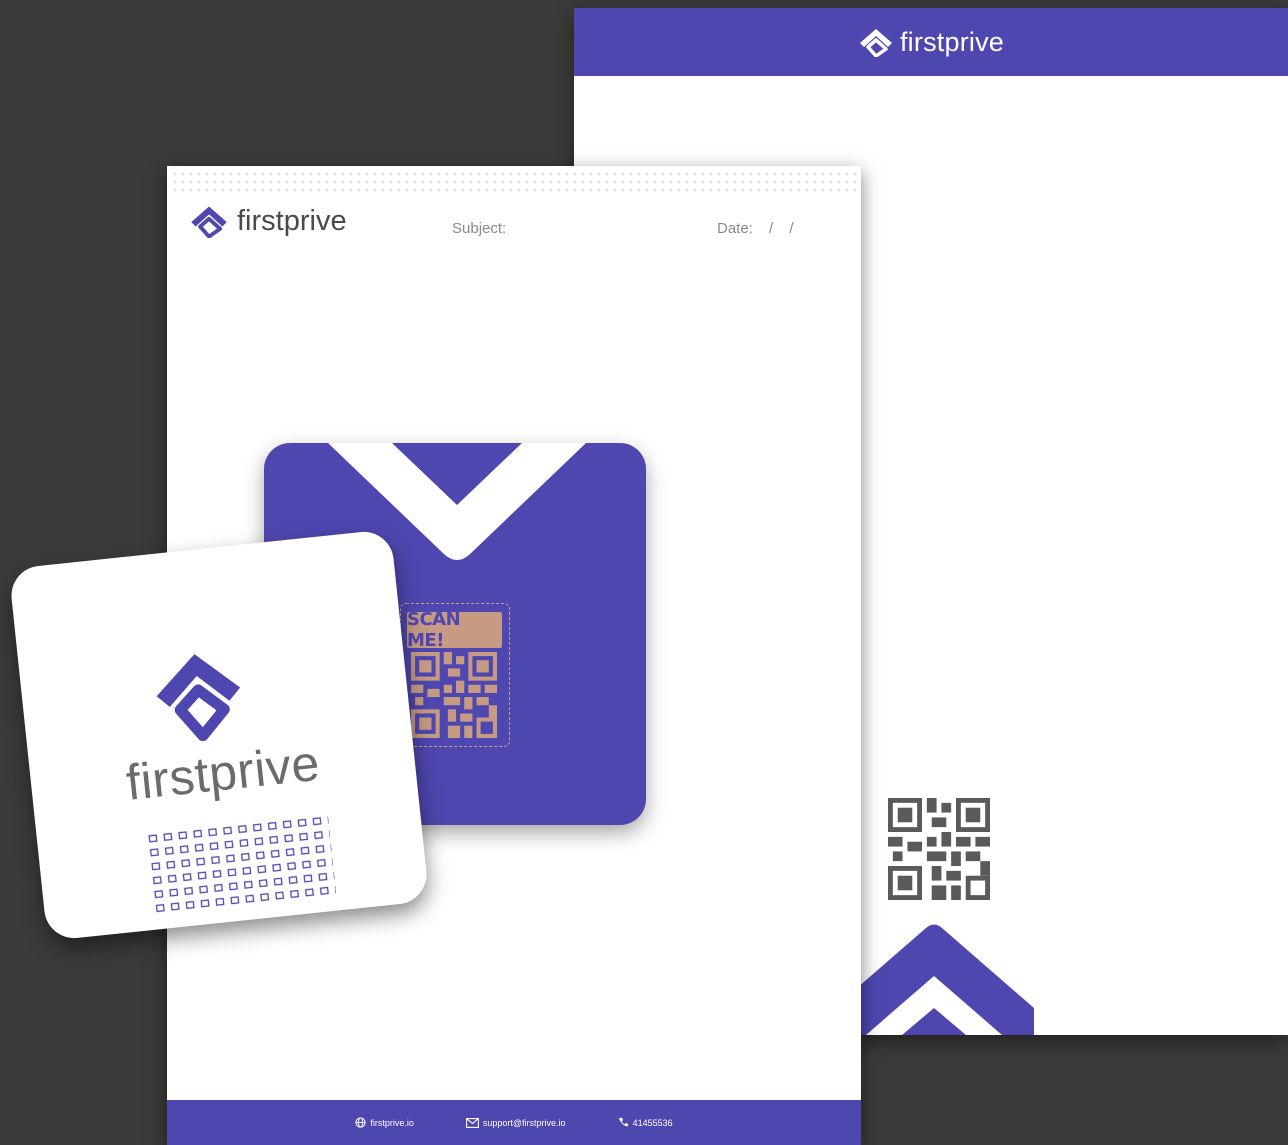 The width and height of the screenshot is (1288, 1145). I want to click on footer-email-text: support@firstprive.io, so click(524, 1122).